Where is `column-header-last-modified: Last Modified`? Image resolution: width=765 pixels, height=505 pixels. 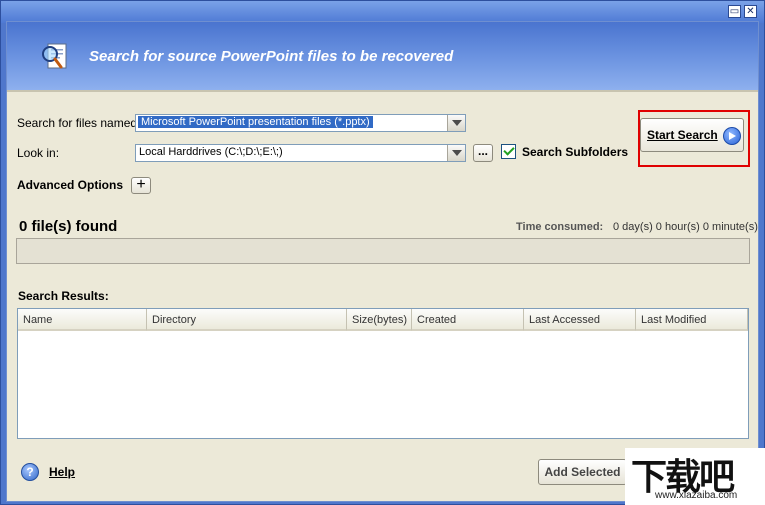 column-header-last-modified: Last Modified is located at coordinates (692, 320).